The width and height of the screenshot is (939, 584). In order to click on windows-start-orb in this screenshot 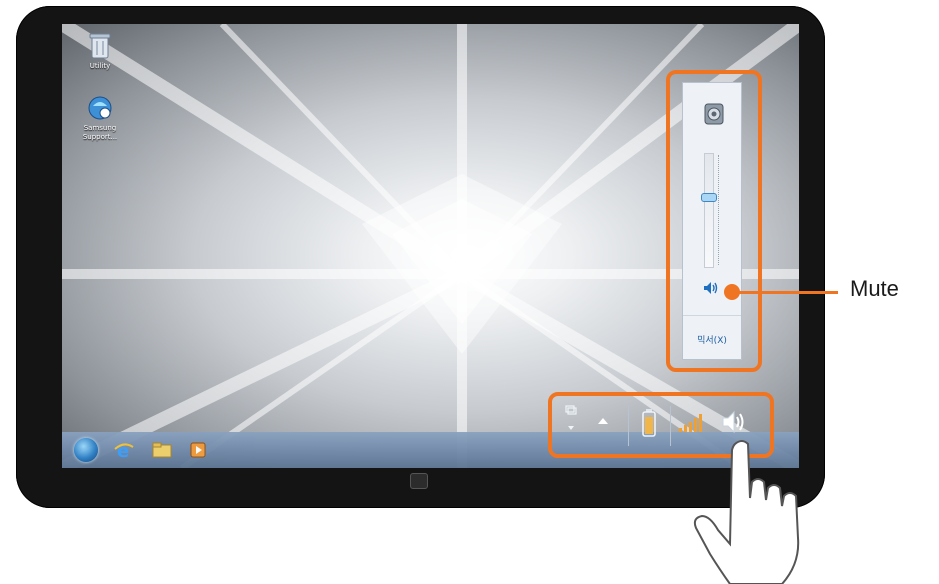, I will do `click(86, 450)`.